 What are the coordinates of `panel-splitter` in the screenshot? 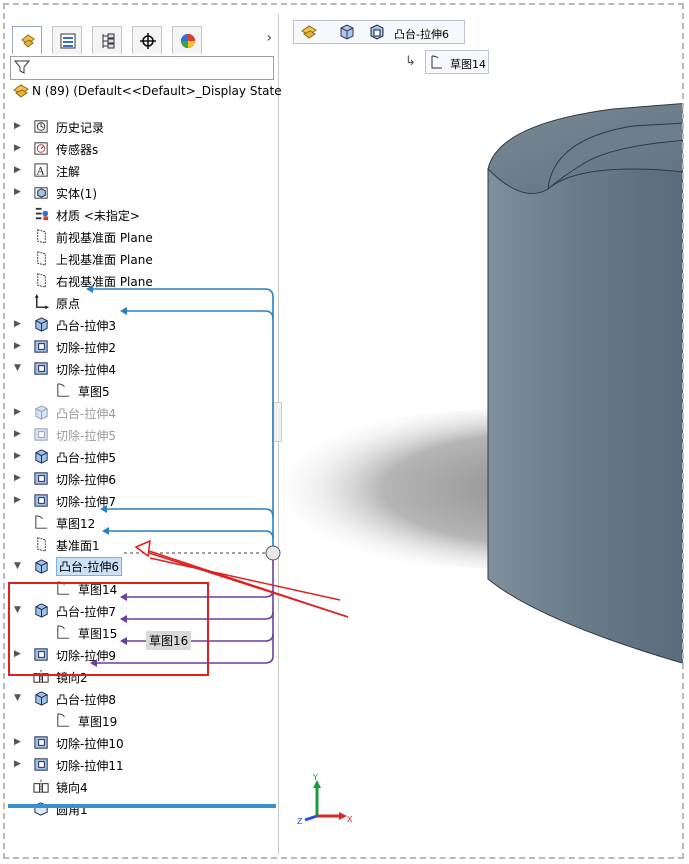 It's located at (277, 422).